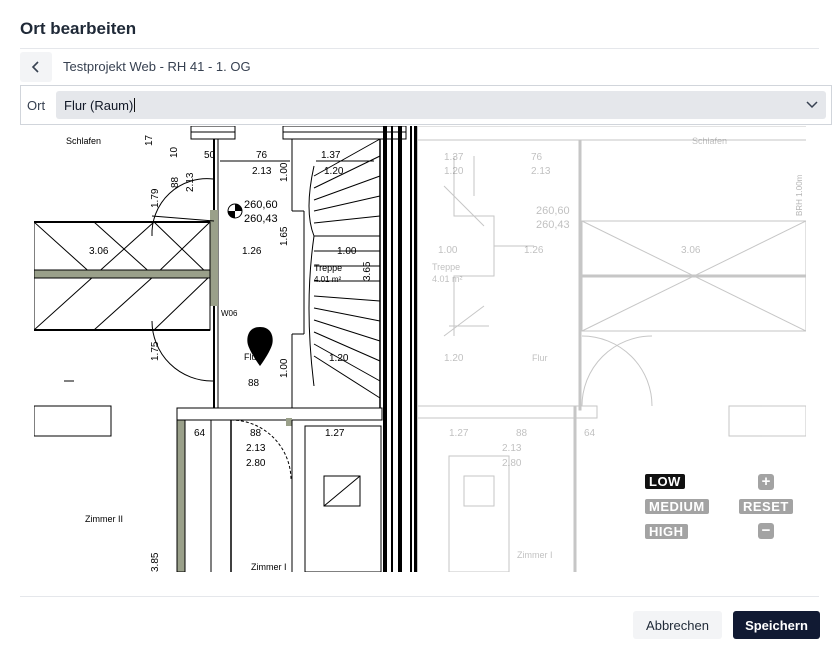 This screenshot has width=839, height=663. Describe the element at coordinates (709, 141) in the screenshot. I see `m-schlafen: Schlafen` at that location.